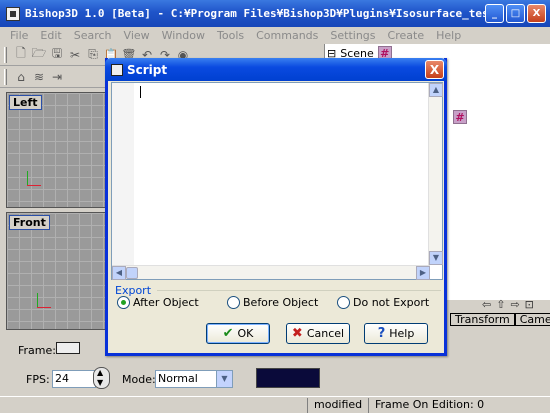  Describe the element at coordinates (325, 333) in the screenshot. I see `cancel-label: Cancel` at that location.